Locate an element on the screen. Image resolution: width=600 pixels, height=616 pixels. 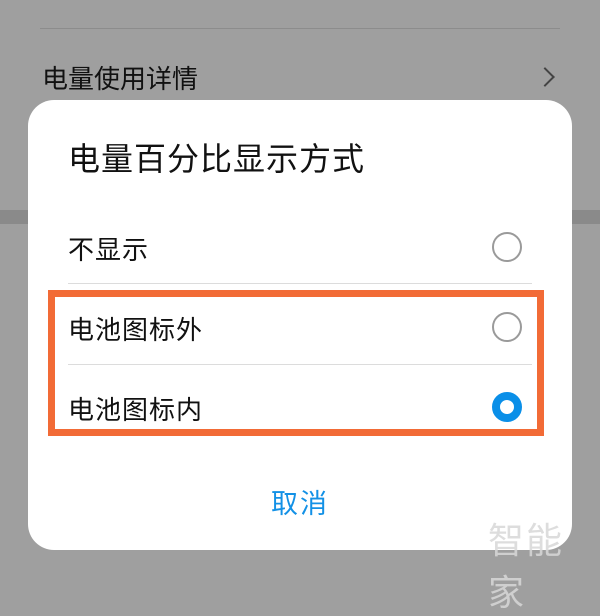
dialog-title: 电量百分比显示方式 is located at coordinates (217, 159).